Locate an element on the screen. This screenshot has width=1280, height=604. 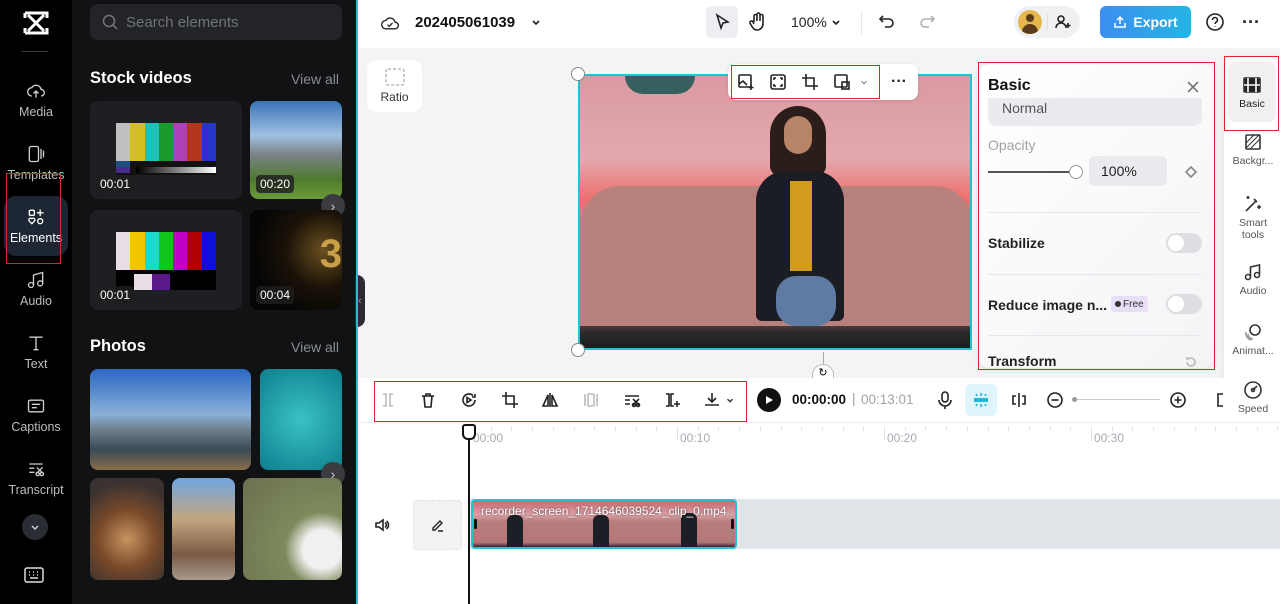
reset-icon is located at coordinates (1191, 361).